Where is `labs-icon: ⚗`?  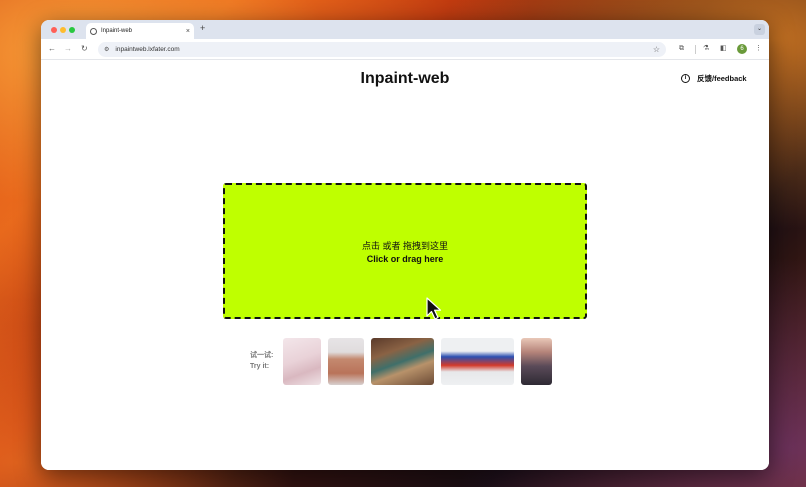
labs-icon: ⚗ is located at coordinates (706, 49).